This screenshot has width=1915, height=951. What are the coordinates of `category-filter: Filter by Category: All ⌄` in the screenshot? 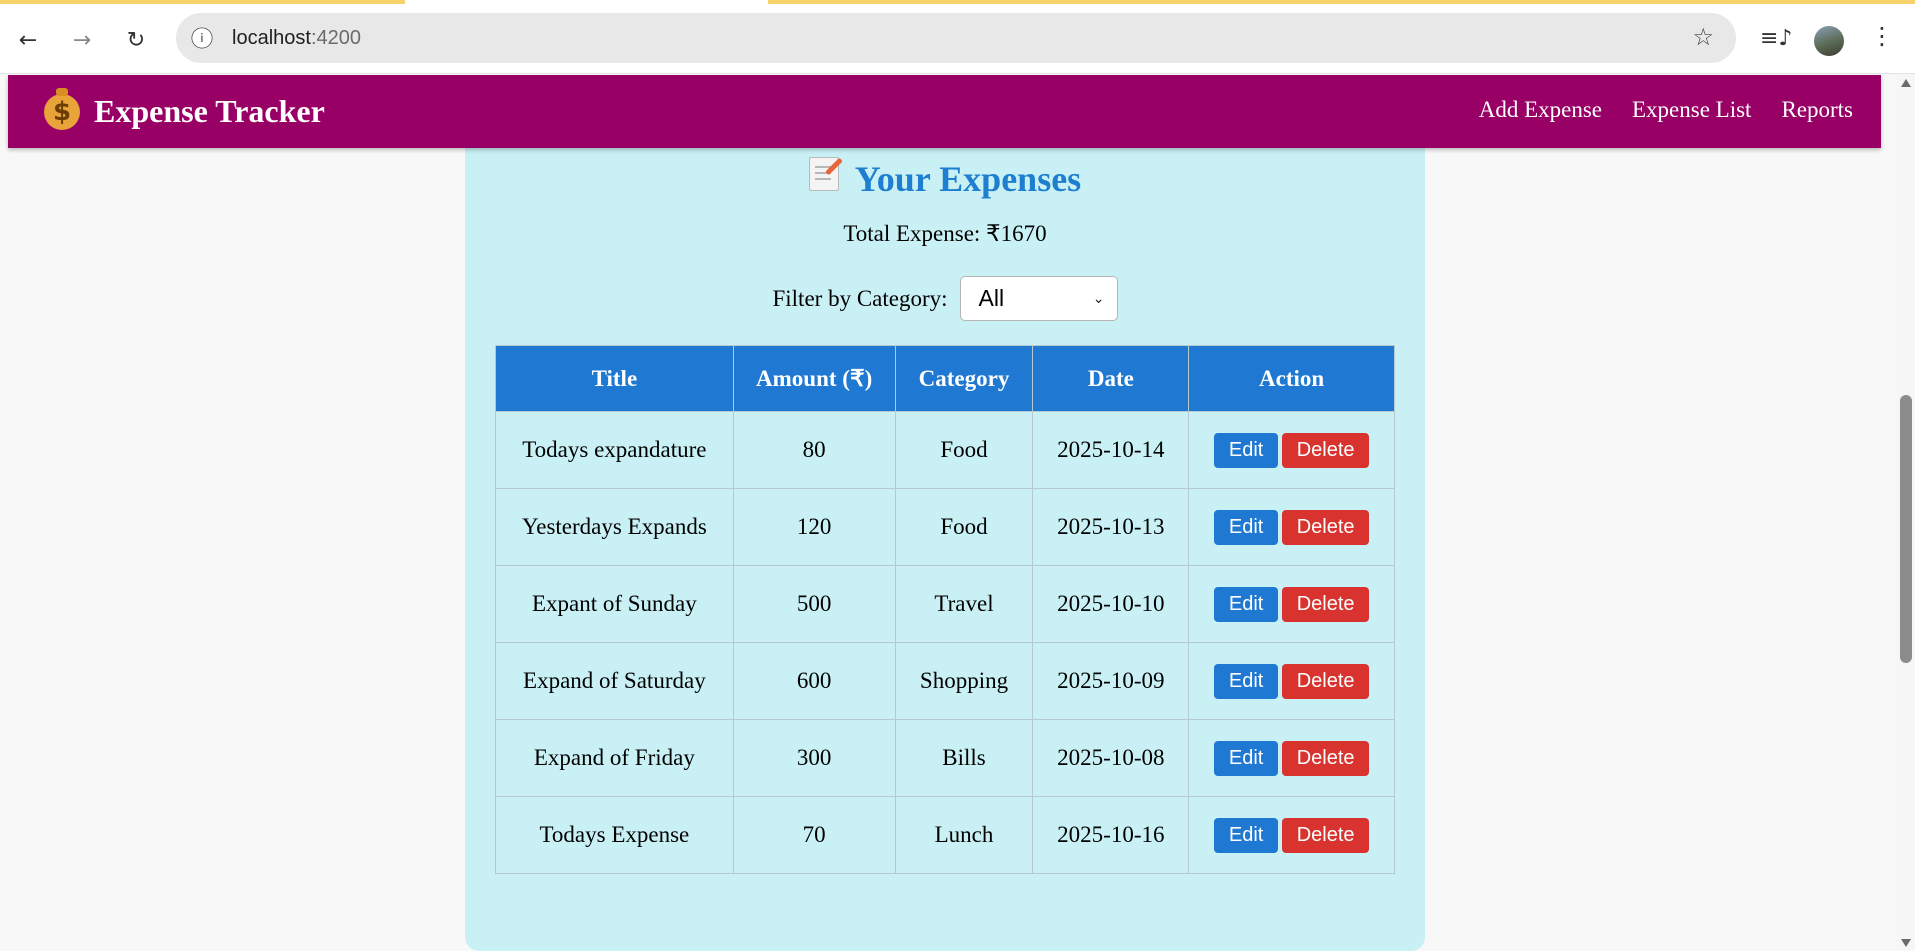 It's located at (945, 298).